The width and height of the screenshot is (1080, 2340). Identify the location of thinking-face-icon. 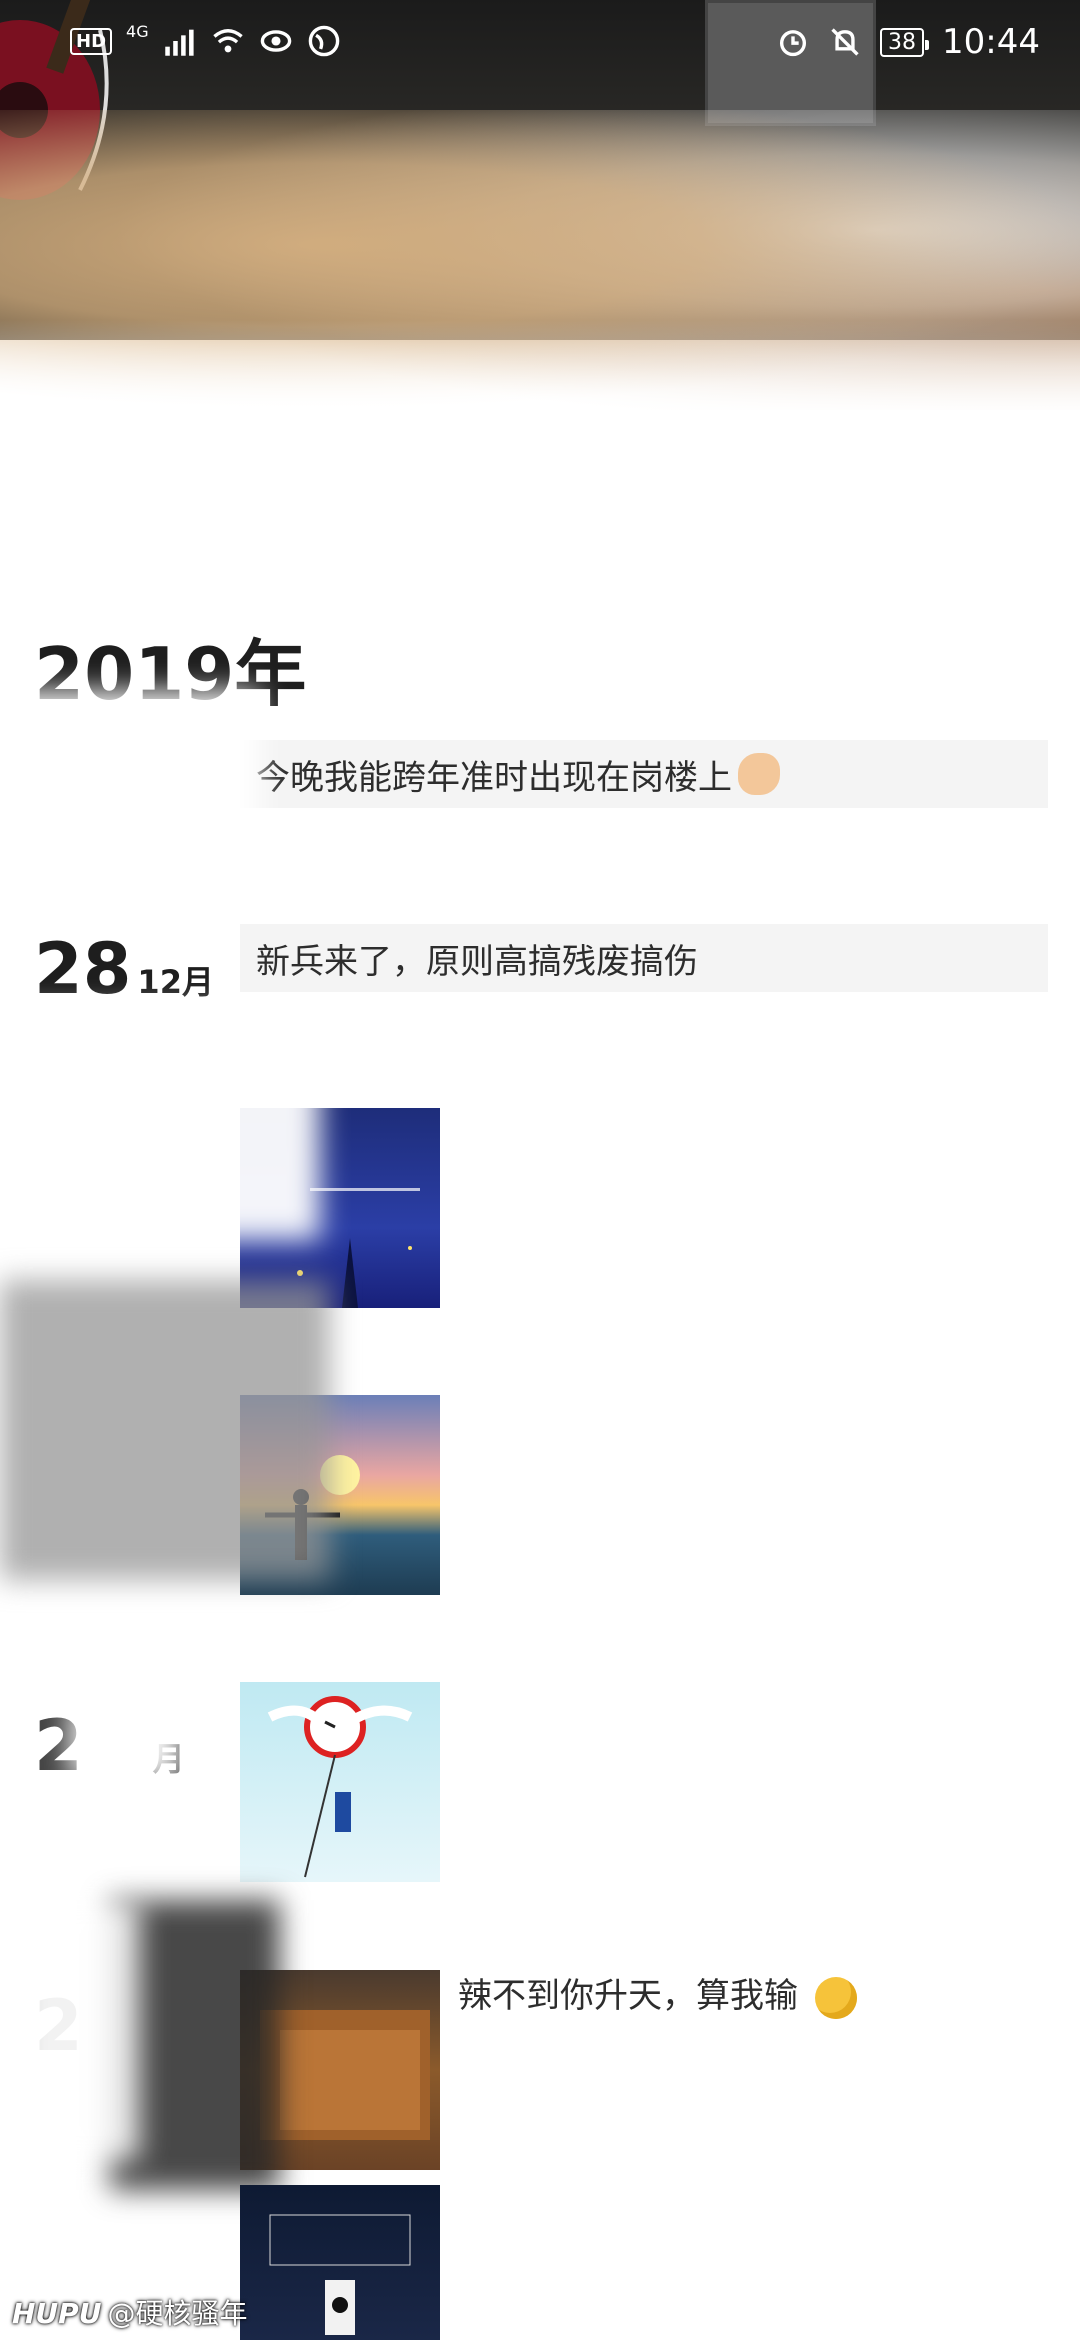
(835, 1997).